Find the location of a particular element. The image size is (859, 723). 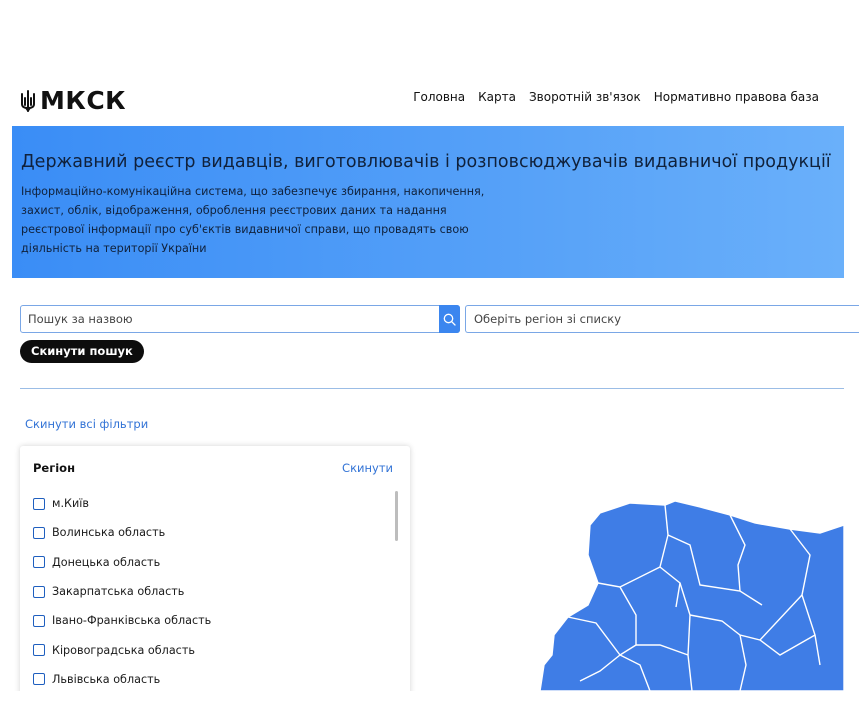

list-item: Львівська область is located at coordinates (213, 679).